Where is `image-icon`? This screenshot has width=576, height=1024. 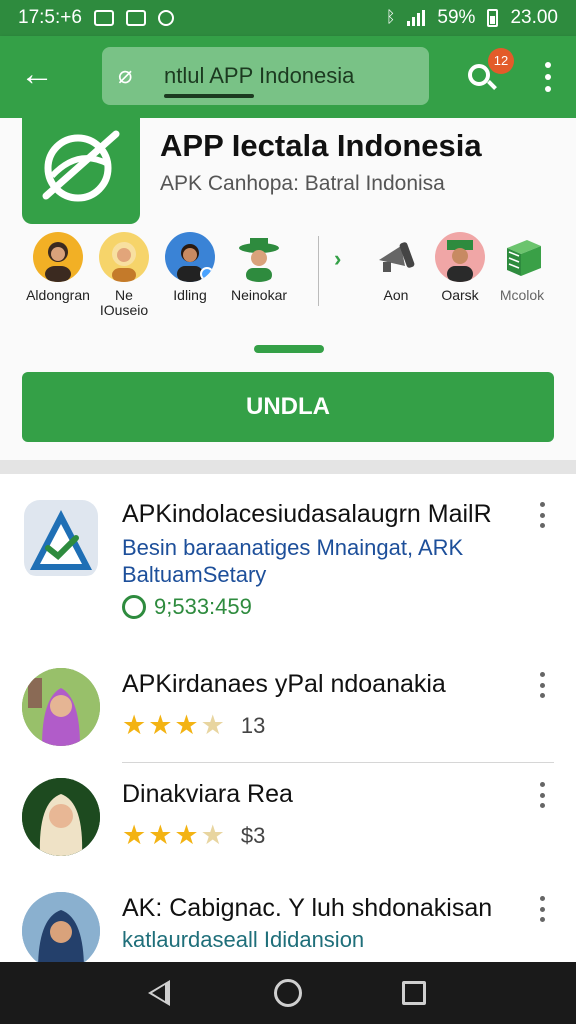 image-icon is located at coordinates (135, 18).